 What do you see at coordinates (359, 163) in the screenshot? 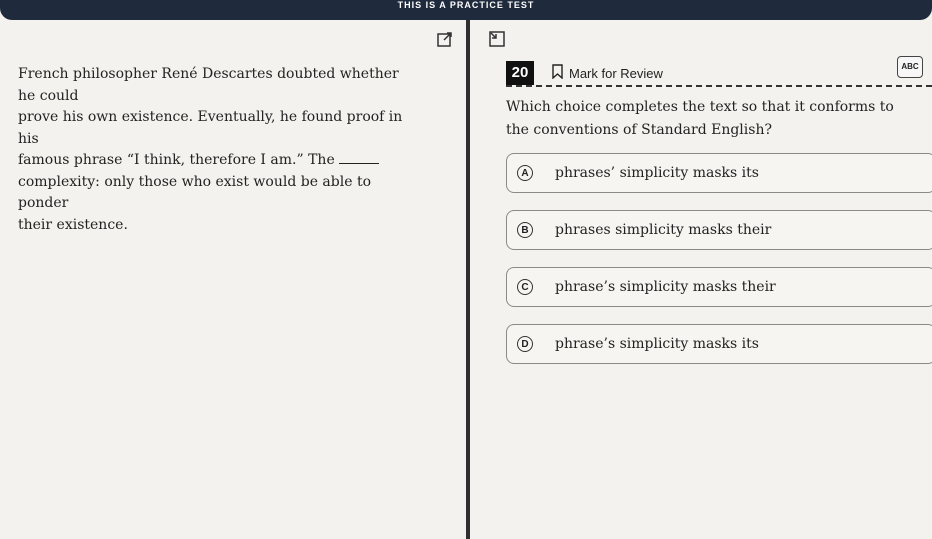
I see `blank-line` at bounding box center [359, 163].